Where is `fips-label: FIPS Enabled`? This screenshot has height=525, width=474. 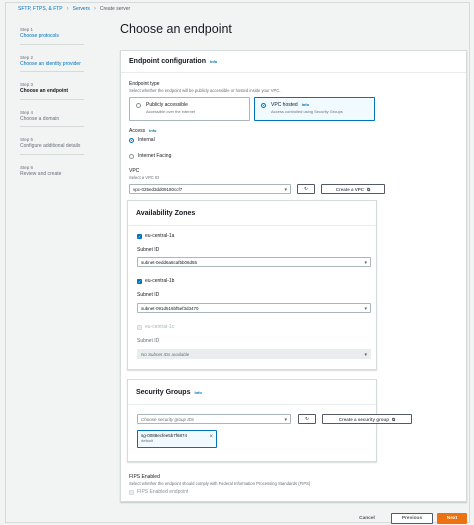
fips-label: FIPS Enabled is located at coordinates (144, 477).